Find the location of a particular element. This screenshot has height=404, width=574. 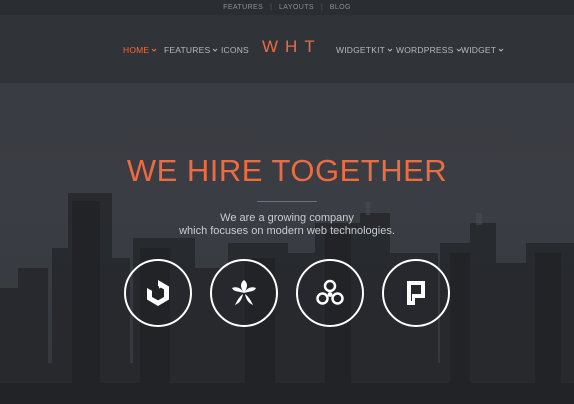

page-document-icon is located at coordinates (416, 293).